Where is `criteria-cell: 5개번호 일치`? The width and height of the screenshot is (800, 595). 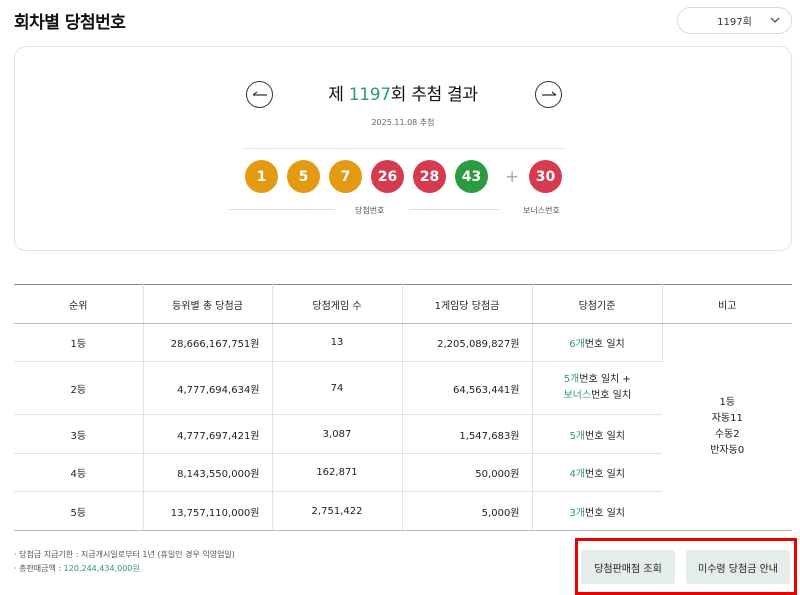
criteria-cell: 5개번호 일치 is located at coordinates (597, 434).